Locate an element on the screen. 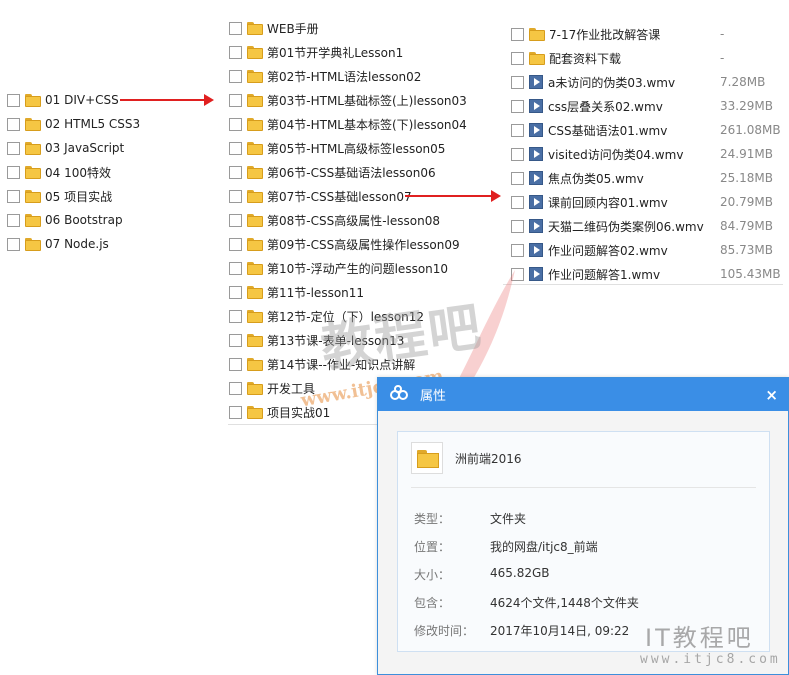  list-item: CSS基础语法01.wmv is located at coordinates (589, 130).